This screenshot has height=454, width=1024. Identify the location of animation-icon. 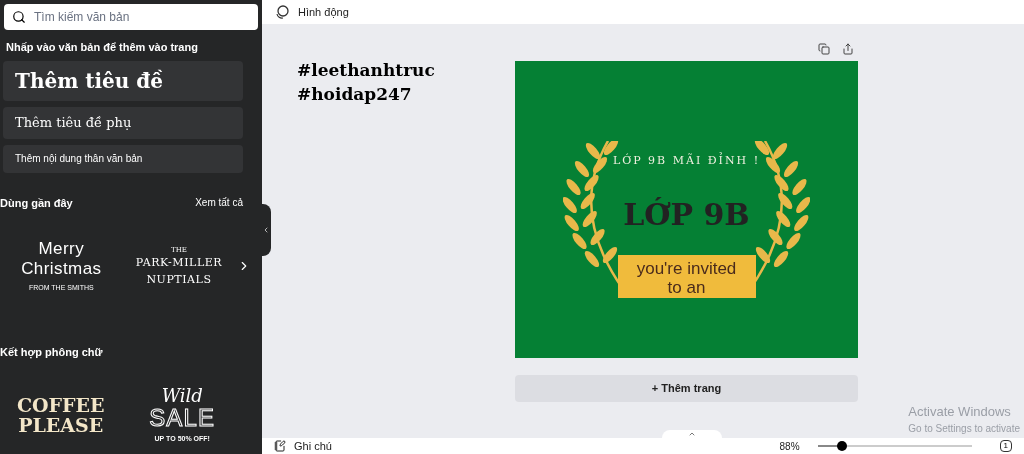
(282, 12).